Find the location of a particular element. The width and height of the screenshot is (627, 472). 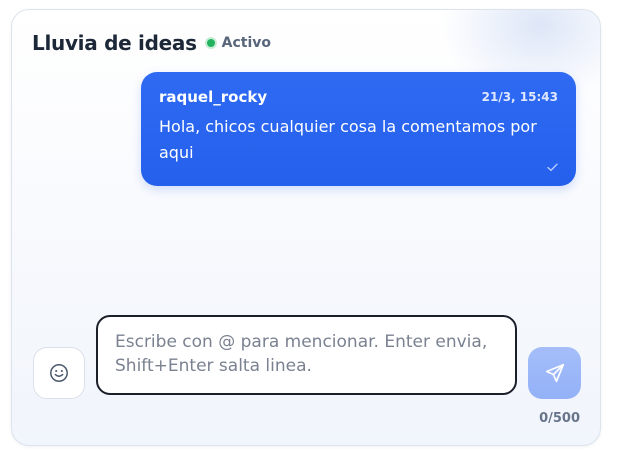

paper-plane-icon is located at coordinates (554, 373).